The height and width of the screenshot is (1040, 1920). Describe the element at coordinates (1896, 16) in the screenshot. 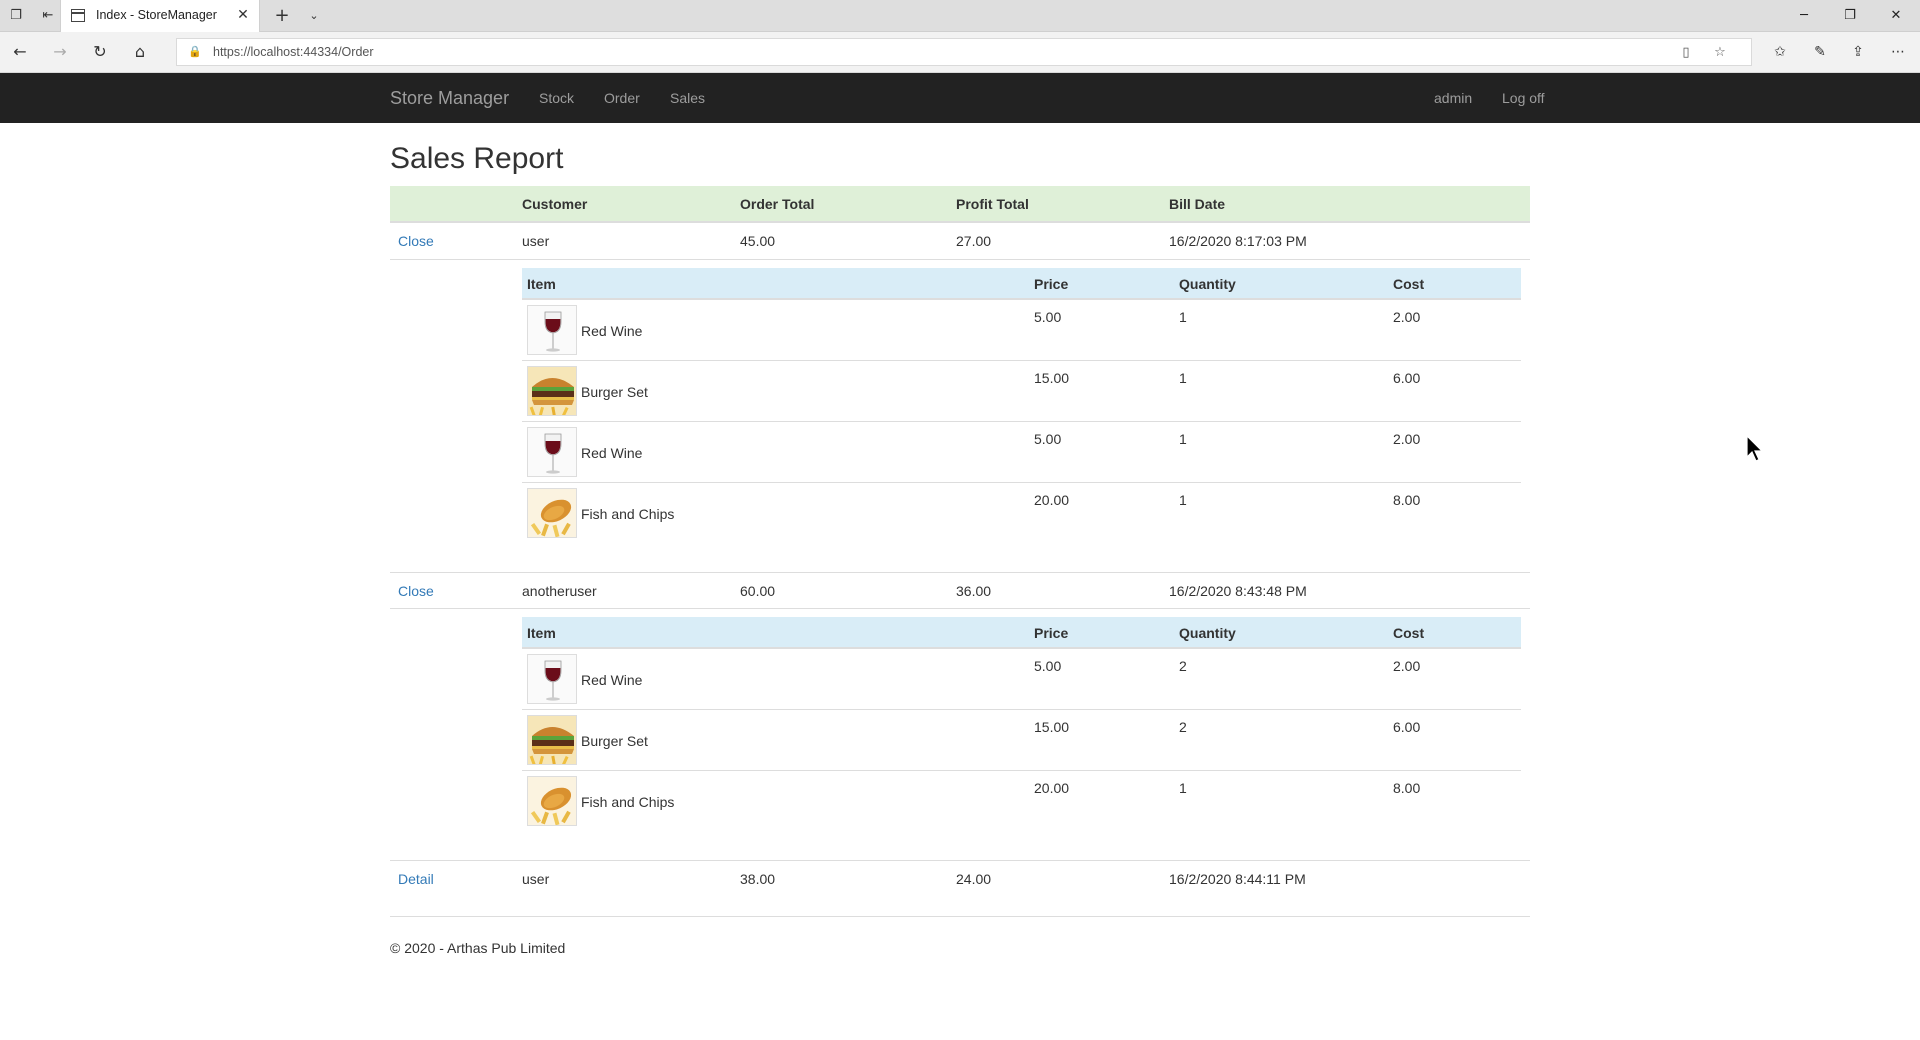

I see `close-window-icon: ✕` at that location.